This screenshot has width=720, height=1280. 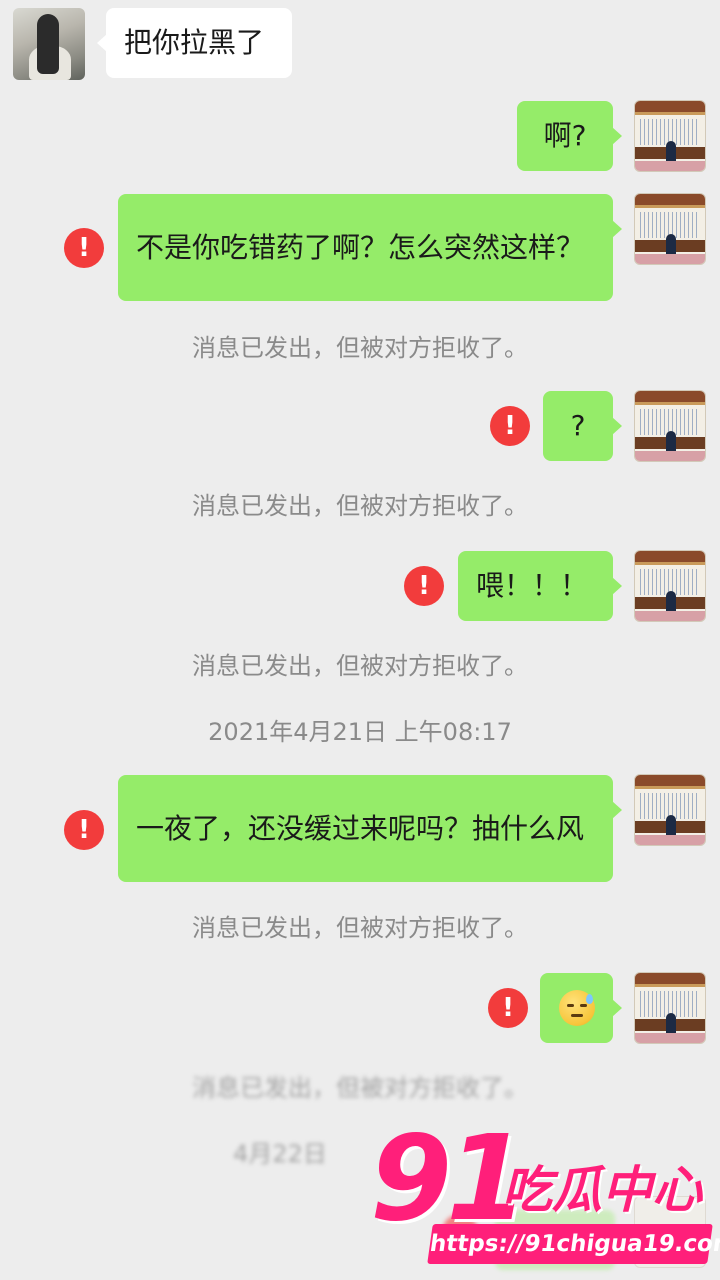 I want to click on sent-message-bubble: 喂！！！, so click(x=540, y=586).